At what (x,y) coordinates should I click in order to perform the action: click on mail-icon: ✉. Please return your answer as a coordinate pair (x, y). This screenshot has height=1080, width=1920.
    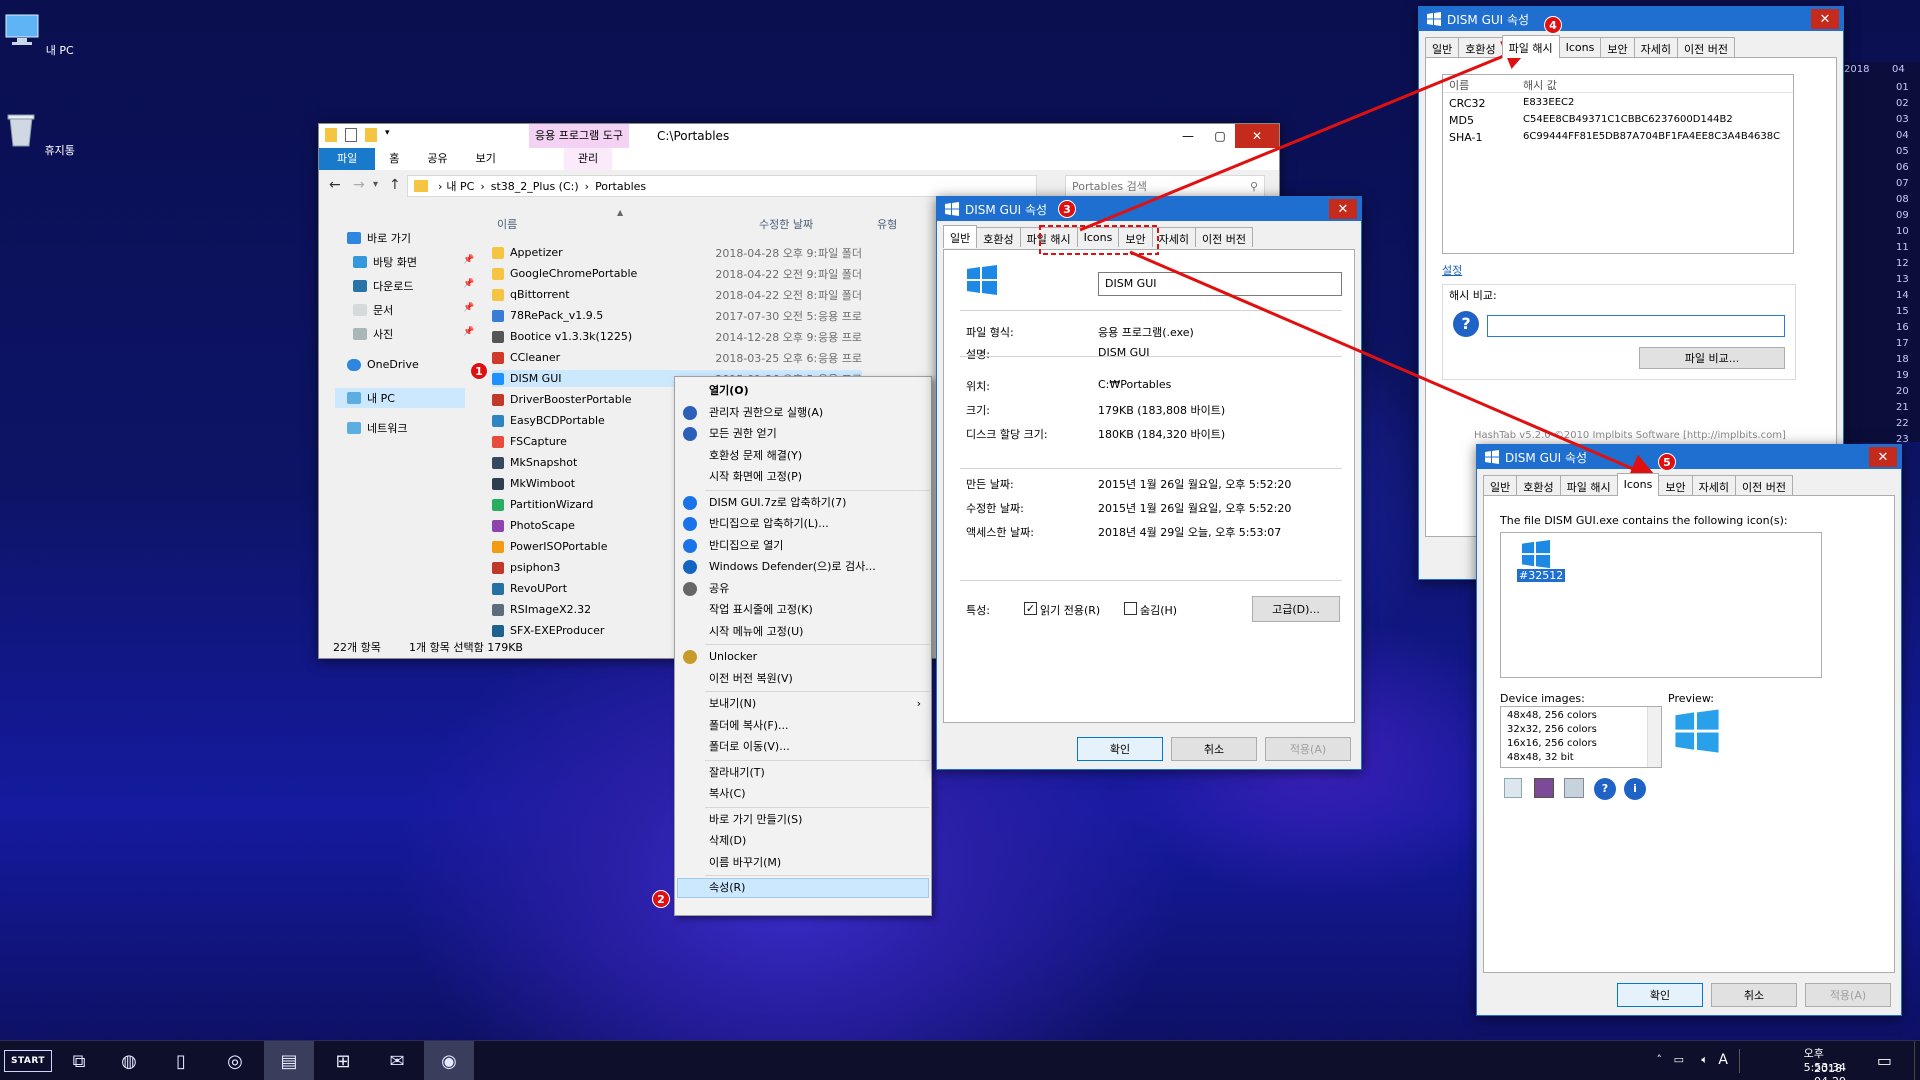
    Looking at the image, I should click on (397, 1060).